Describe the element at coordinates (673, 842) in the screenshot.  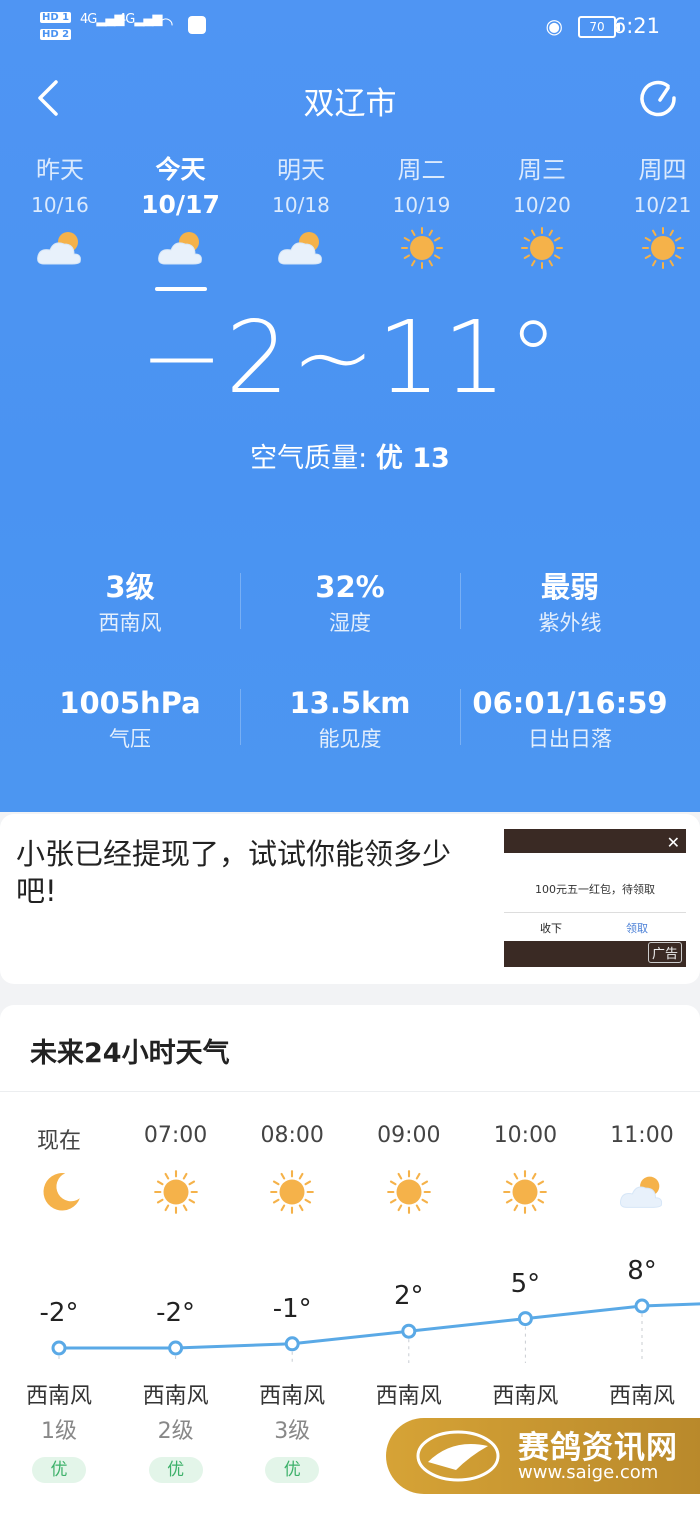
I see `close-icon: ✕` at that location.